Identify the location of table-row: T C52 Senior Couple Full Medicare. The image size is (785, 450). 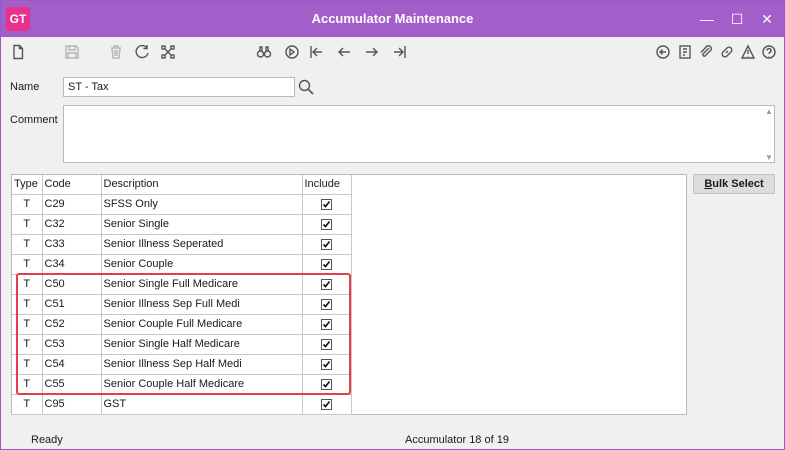
(182, 324).